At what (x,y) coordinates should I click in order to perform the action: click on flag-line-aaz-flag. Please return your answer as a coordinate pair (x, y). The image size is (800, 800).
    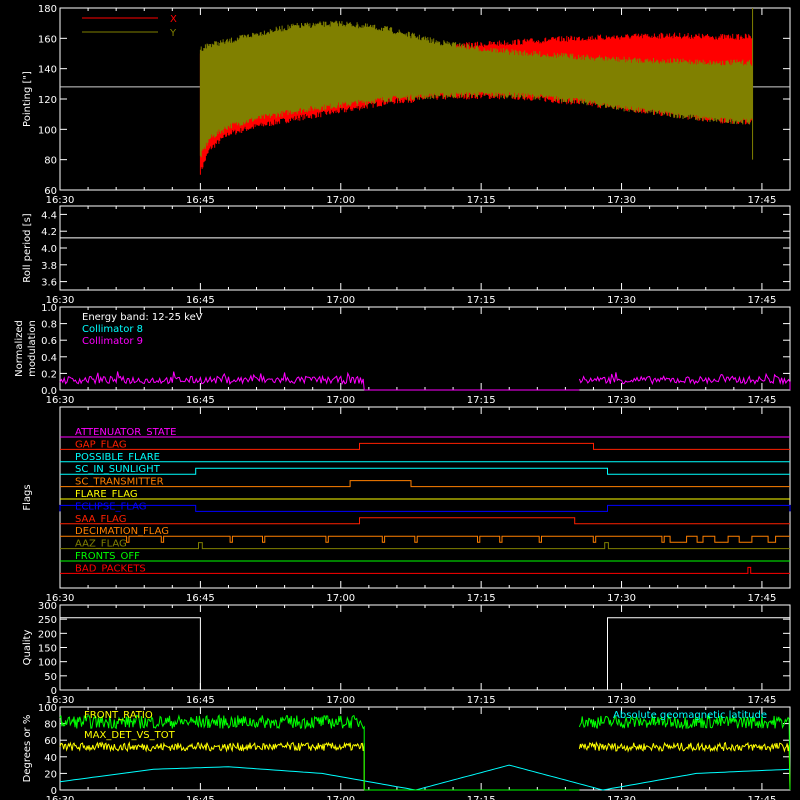
    Looking at the image, I should click on (425, 546).